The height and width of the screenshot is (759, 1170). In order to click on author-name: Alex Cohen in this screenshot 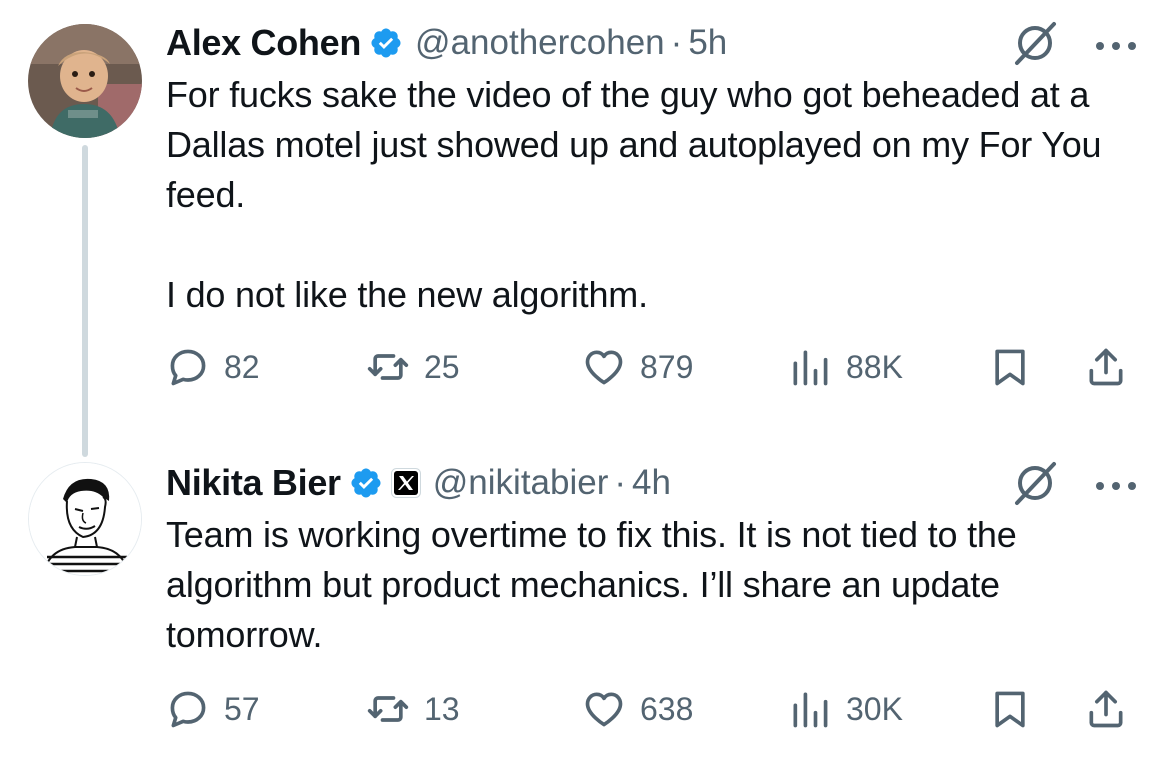, I will do `click(263, 43)`.